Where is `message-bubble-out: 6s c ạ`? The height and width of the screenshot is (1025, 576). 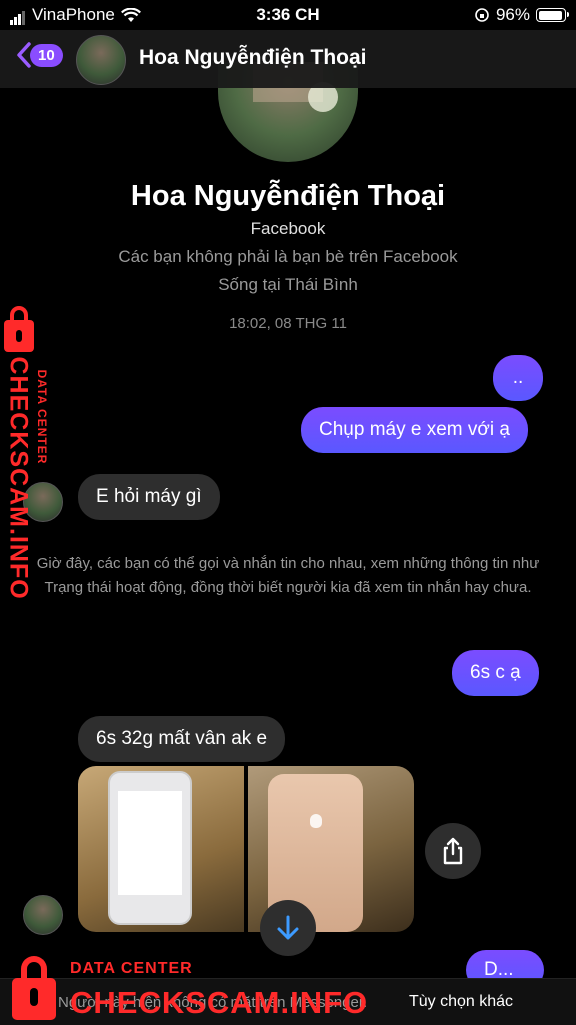
message-bubble-out: 6s c ạ is located at coordinates (495, 673).